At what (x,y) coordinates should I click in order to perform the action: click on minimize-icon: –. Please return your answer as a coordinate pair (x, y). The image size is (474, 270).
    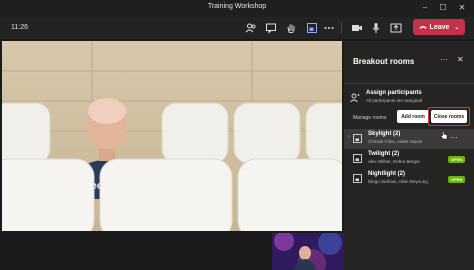
    Looking at the image, I should click on (425, 8).